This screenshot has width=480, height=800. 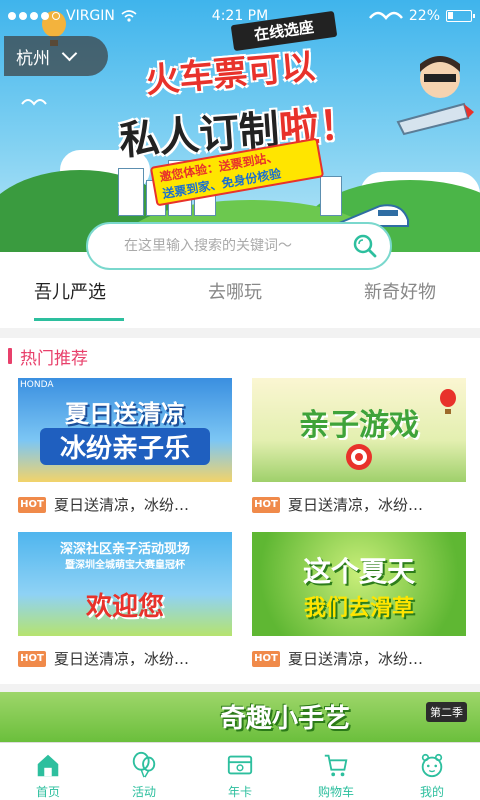 What do you see at coordinates (446, 712) in the screenshot?
I see `promo-banner-tag: 第二季` at bounding box center [446, 712].